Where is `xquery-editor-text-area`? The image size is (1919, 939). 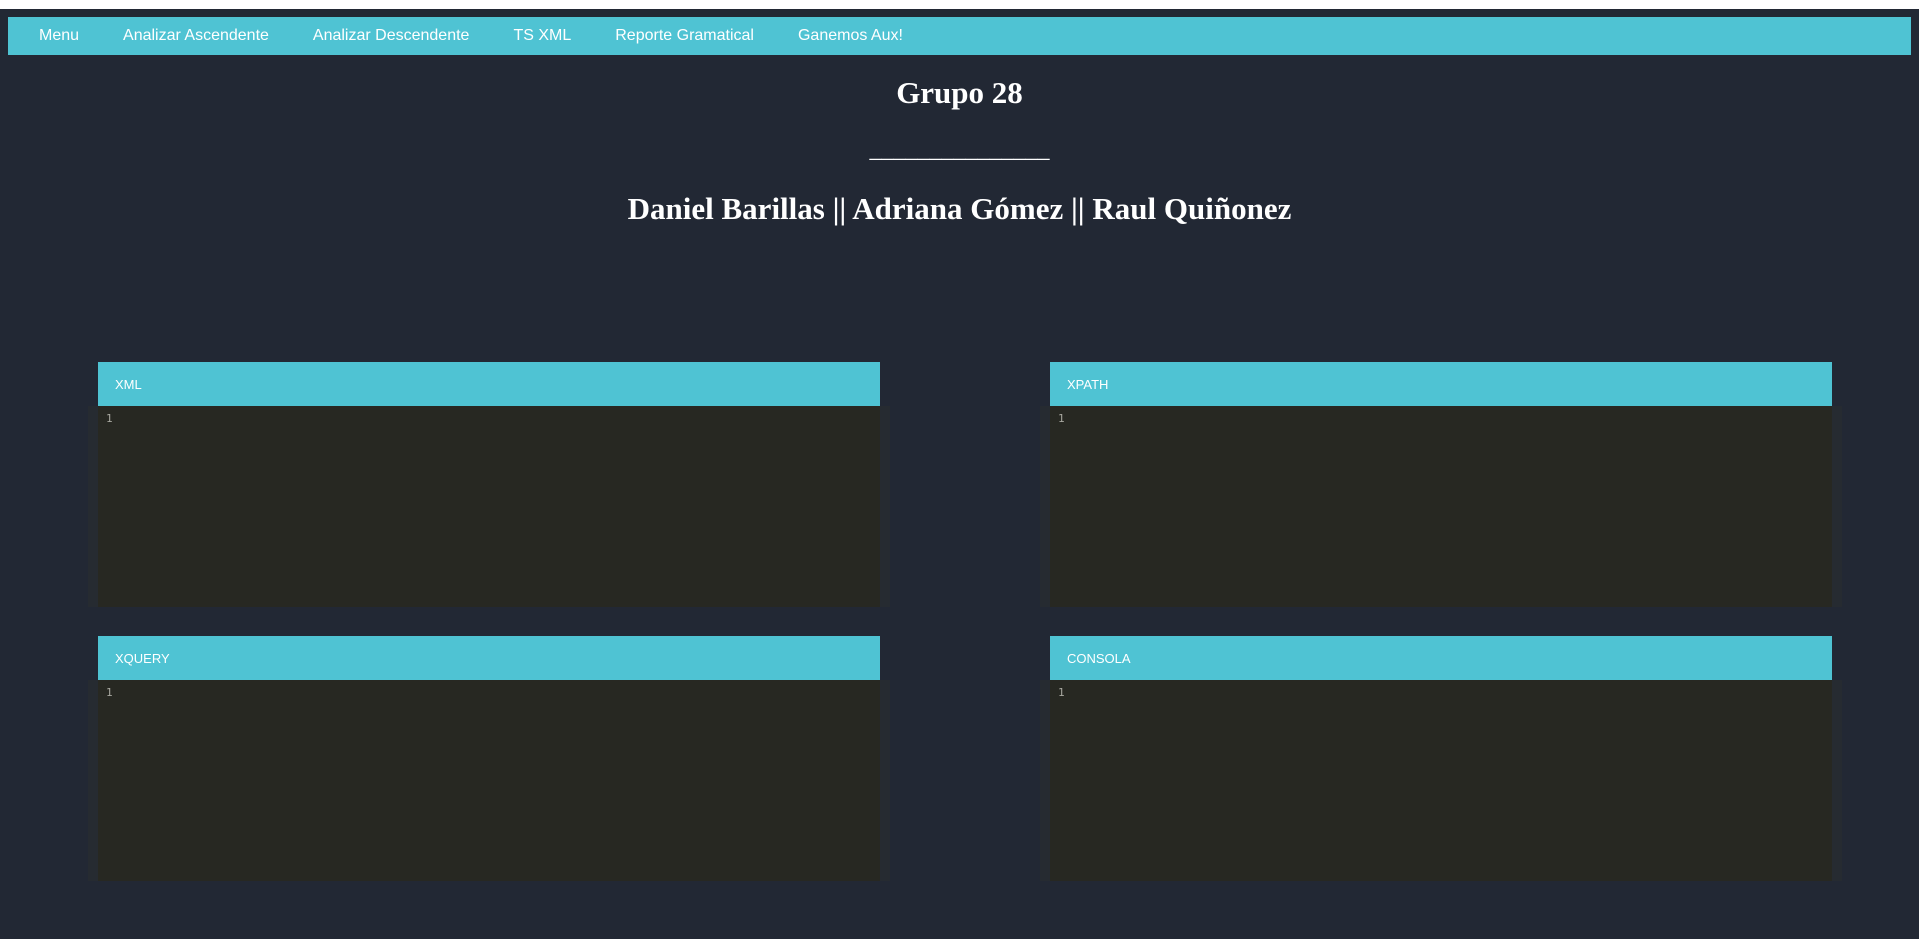
xquery-editor-text-area is located at coordinates (504, 780).